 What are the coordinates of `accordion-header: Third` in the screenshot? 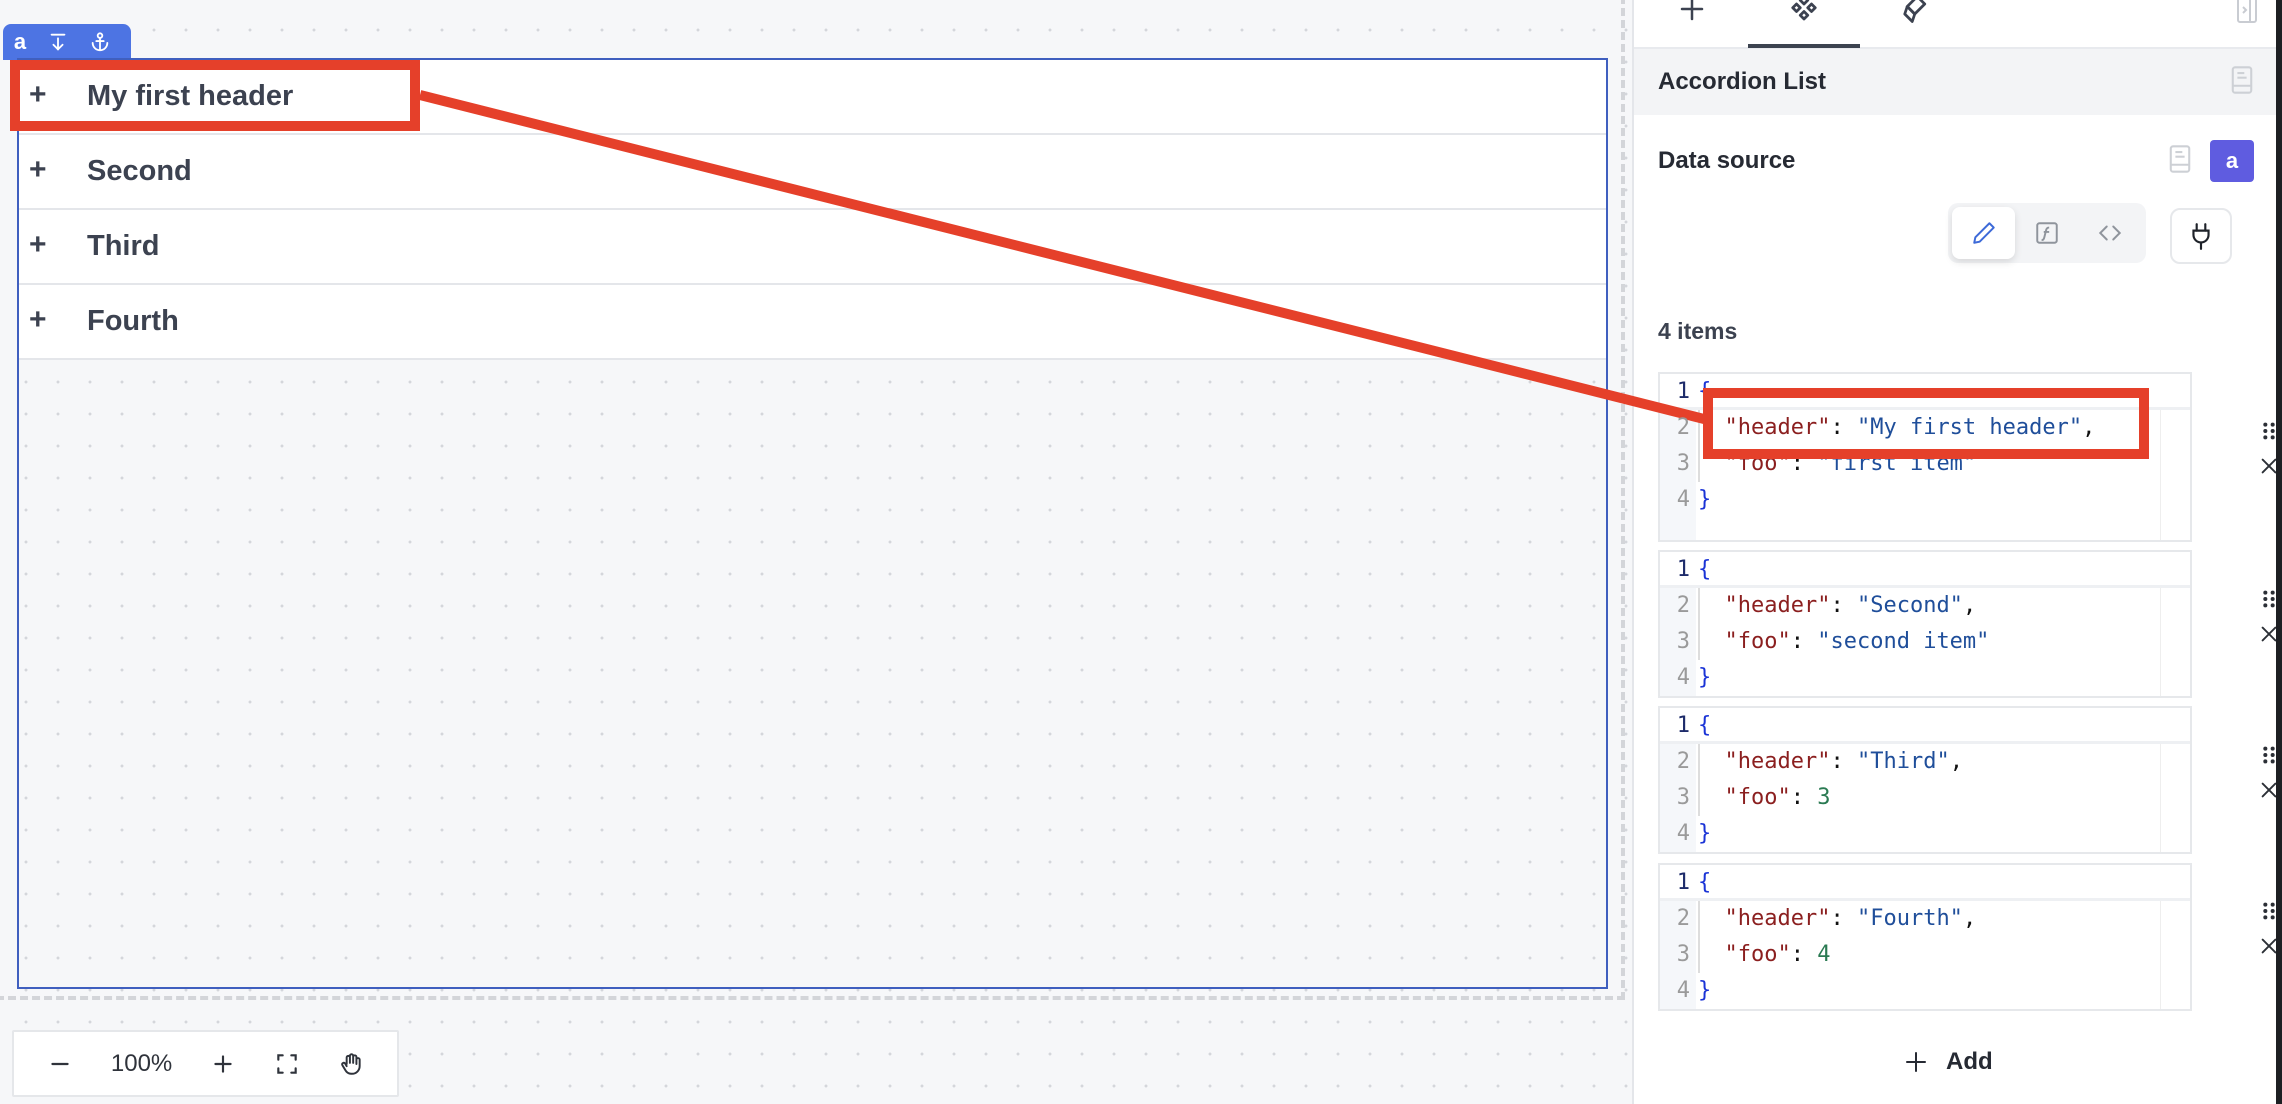 It's located at (123, 246).